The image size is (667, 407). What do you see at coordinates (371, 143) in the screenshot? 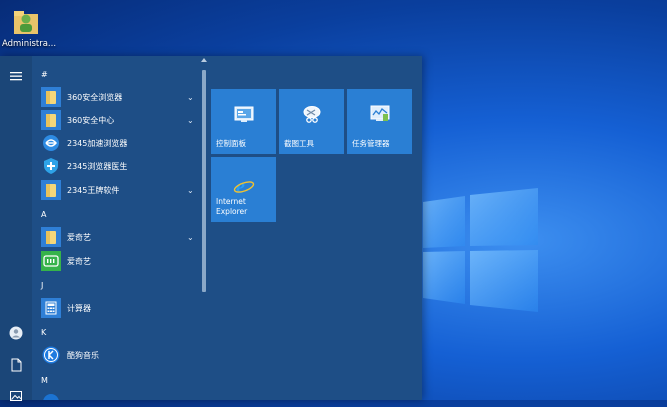
I see `tile-label: 任务管理器` at bounding box center [371, 143].